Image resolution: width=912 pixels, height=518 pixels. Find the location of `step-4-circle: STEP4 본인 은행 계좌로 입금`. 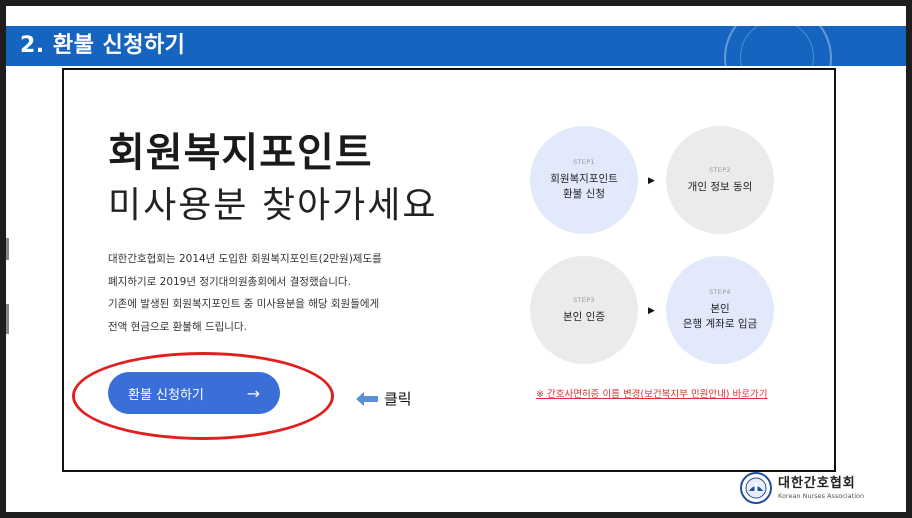

step-4-circle: STEP4 본인 은행 계좌로 입금 is located at coordinates (720, 310).